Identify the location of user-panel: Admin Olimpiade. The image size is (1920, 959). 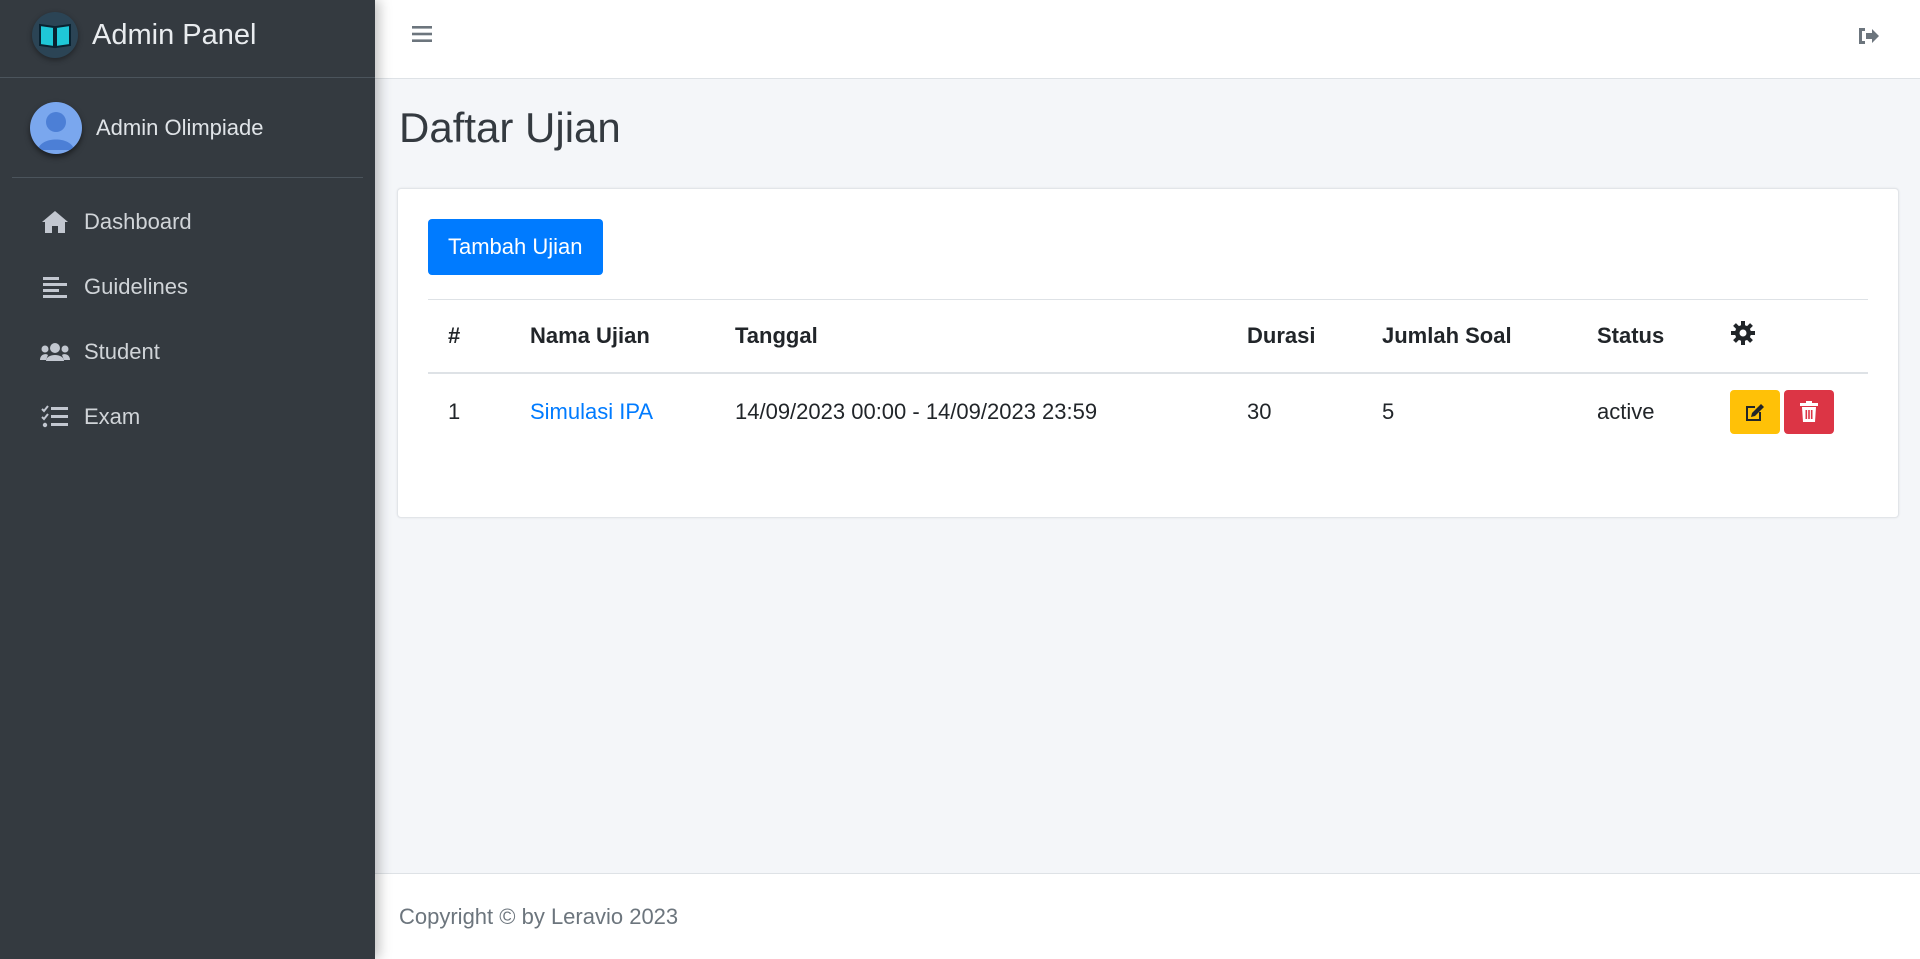
(187, 128).